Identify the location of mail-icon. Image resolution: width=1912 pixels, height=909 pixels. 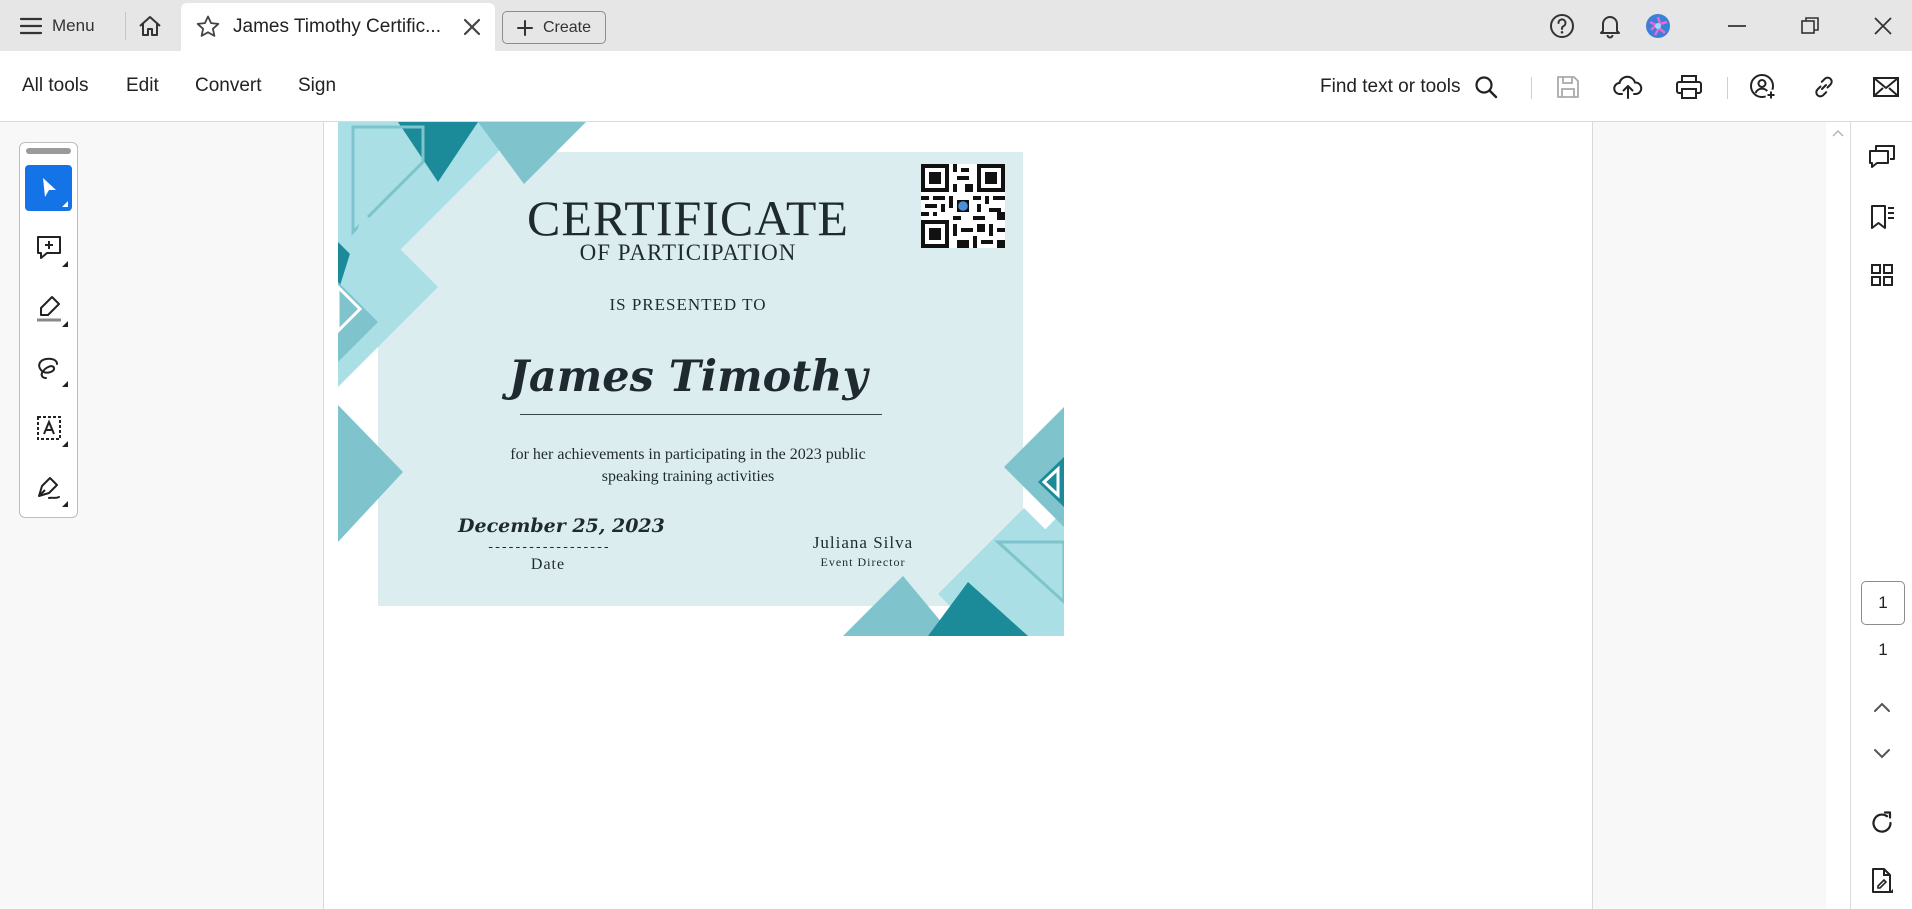
(1886, 87).